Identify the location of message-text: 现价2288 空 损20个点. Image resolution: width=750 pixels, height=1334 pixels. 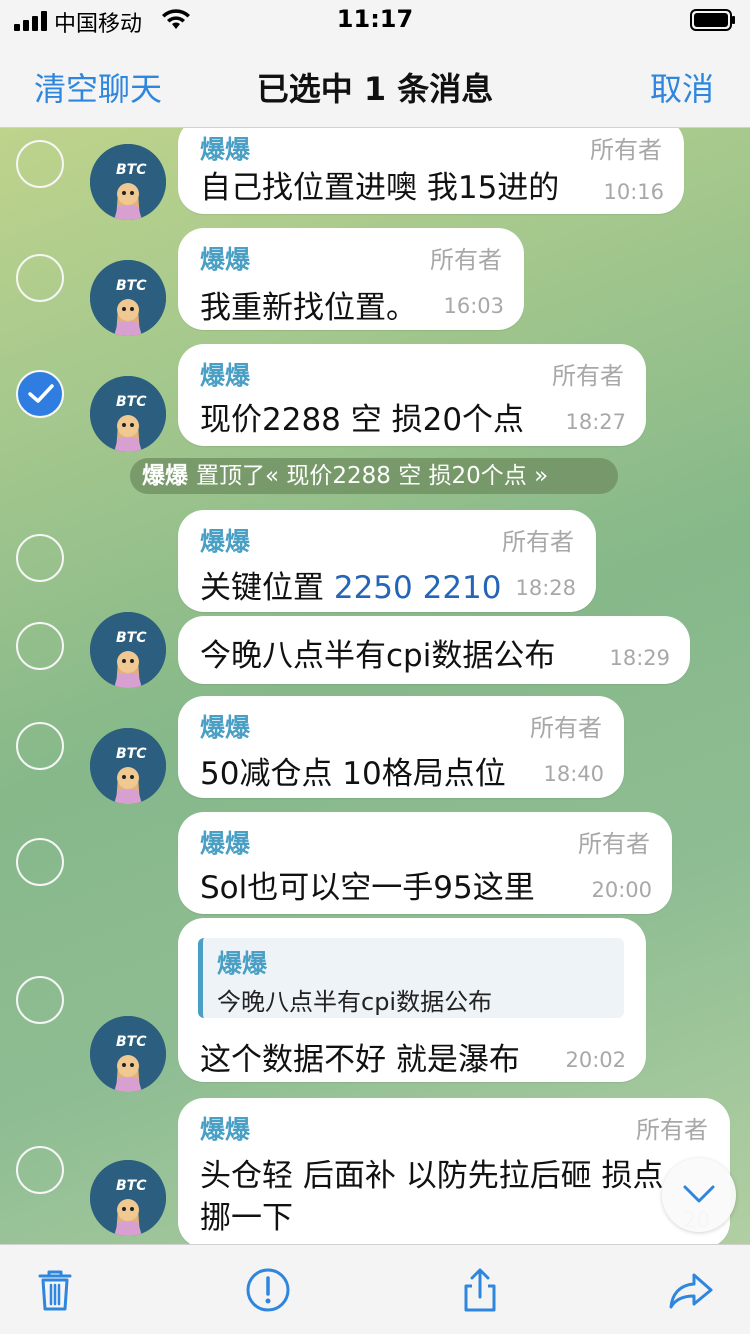
(362, 420).